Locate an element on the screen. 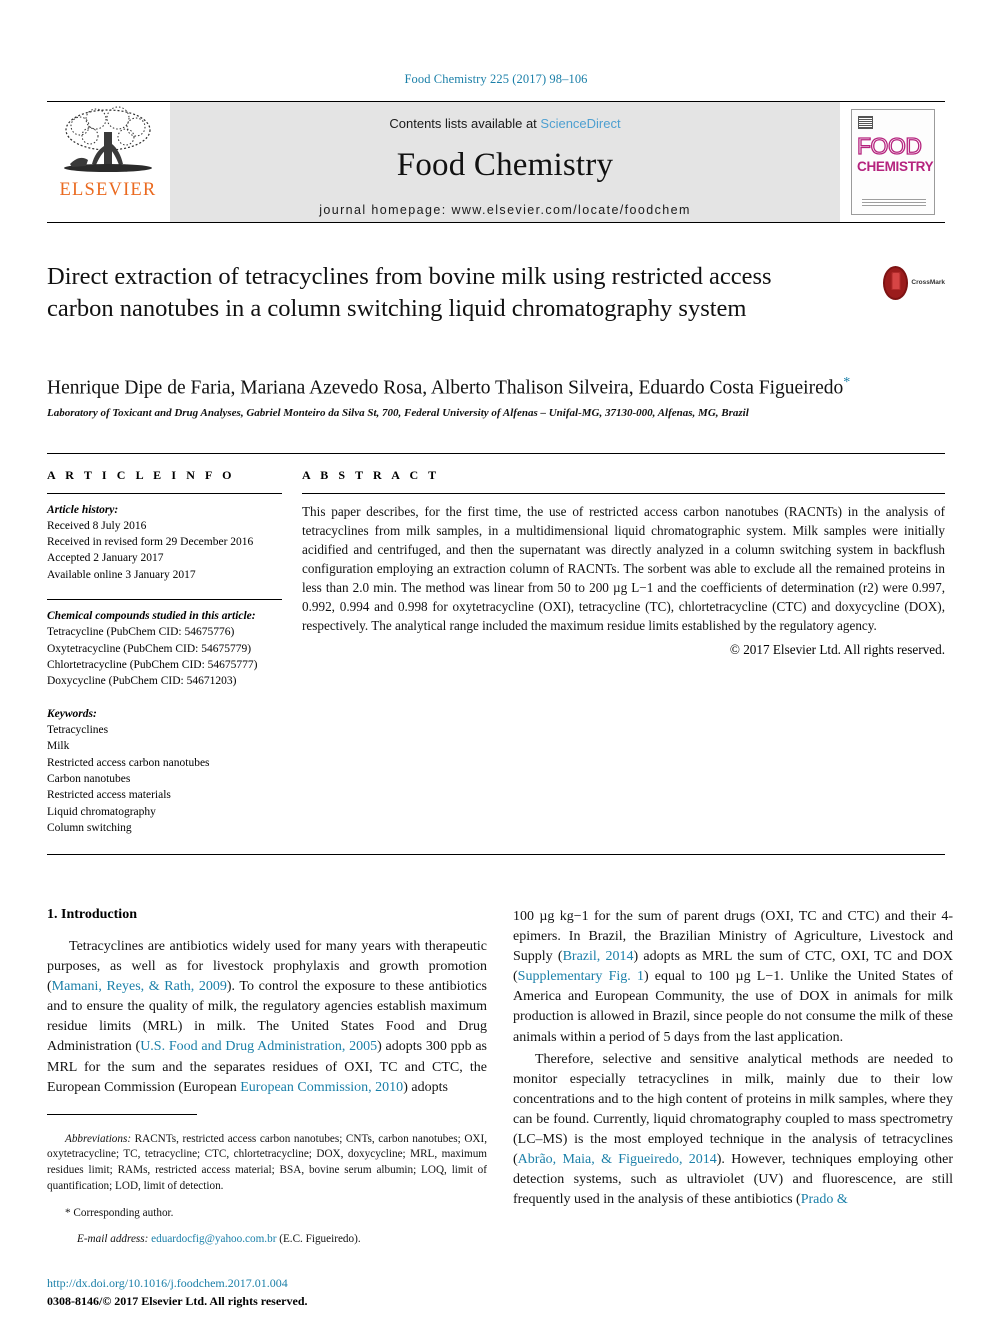 This screenshot has width=992, height=1323. keyword-item: Liquid chromatography is located at coordinates (101, 811).